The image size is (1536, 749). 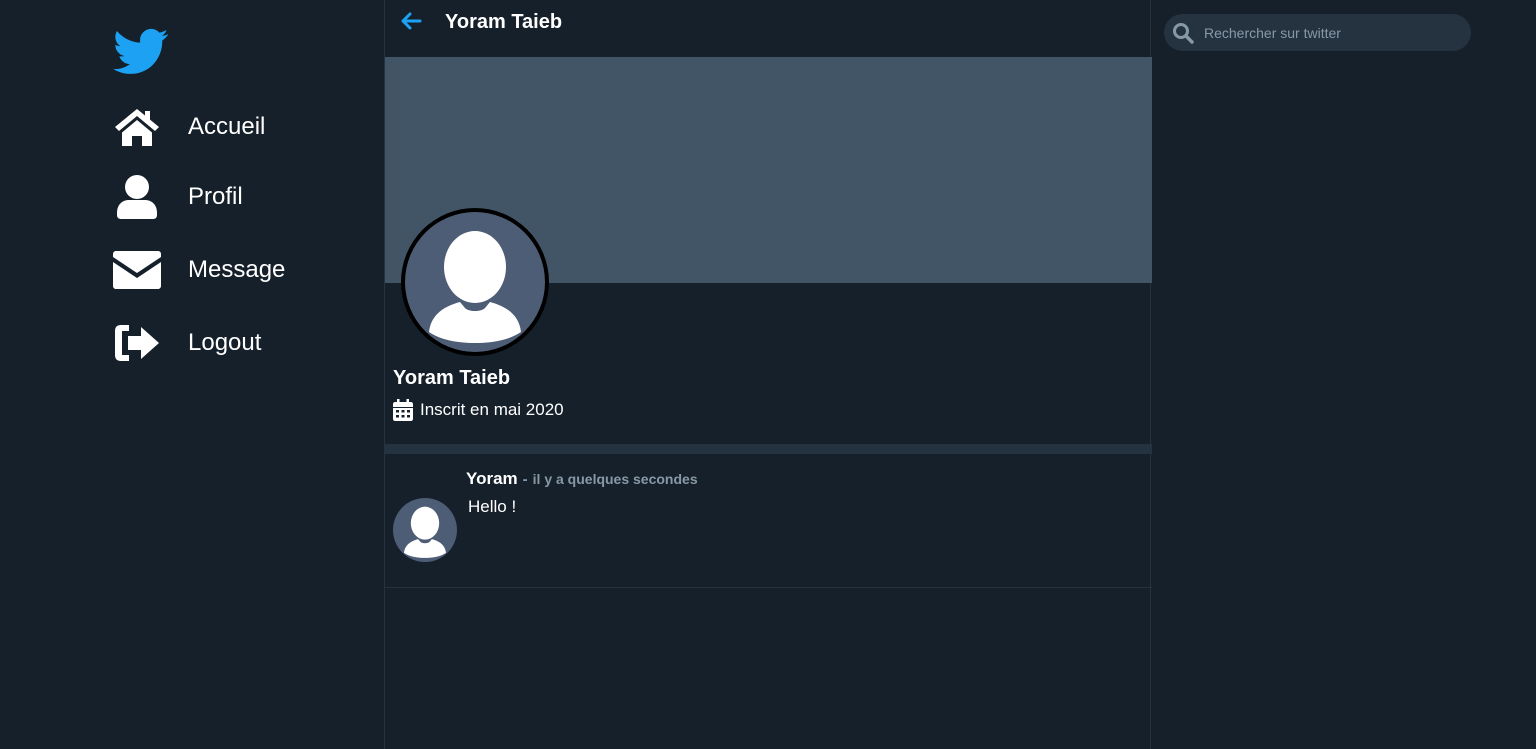 I want to click on arrow-left-icon, so click(x=411, y=23).